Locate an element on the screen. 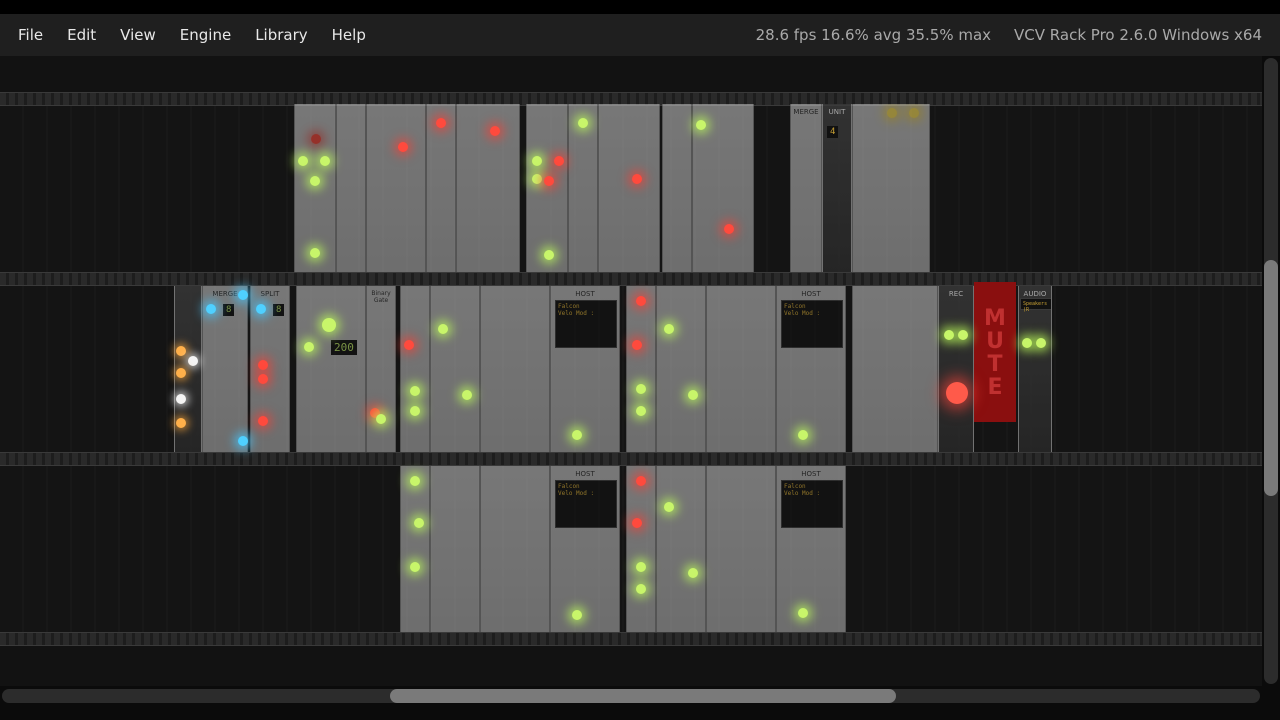 The image size is (1280, 720). module-binary-gate: Binary Gate is located at coordinates (381, 369).